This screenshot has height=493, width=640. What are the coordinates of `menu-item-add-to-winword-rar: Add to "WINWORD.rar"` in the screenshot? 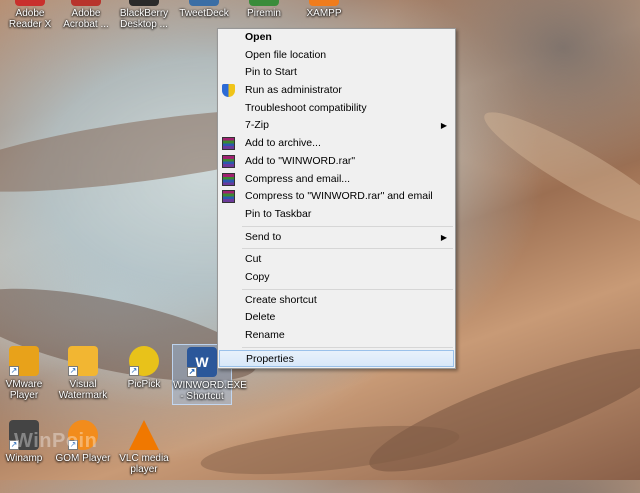 It's located at (336, 162).